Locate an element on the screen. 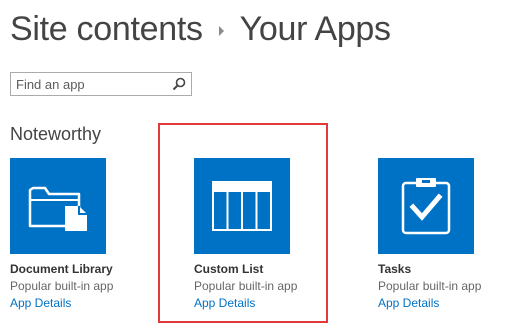  breadcrumb-arrow-icon is located at coordinates (221, 31).